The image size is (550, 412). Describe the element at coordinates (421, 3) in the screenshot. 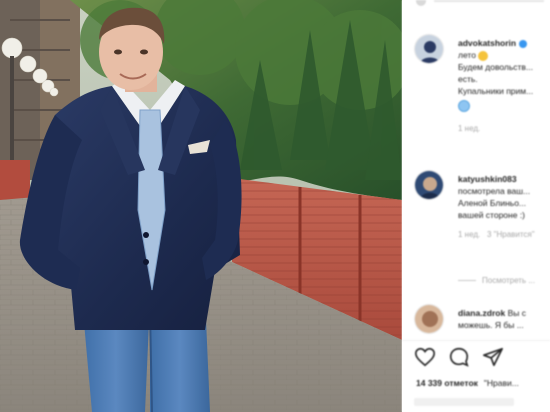

I see `avatar-fragment` at that location.